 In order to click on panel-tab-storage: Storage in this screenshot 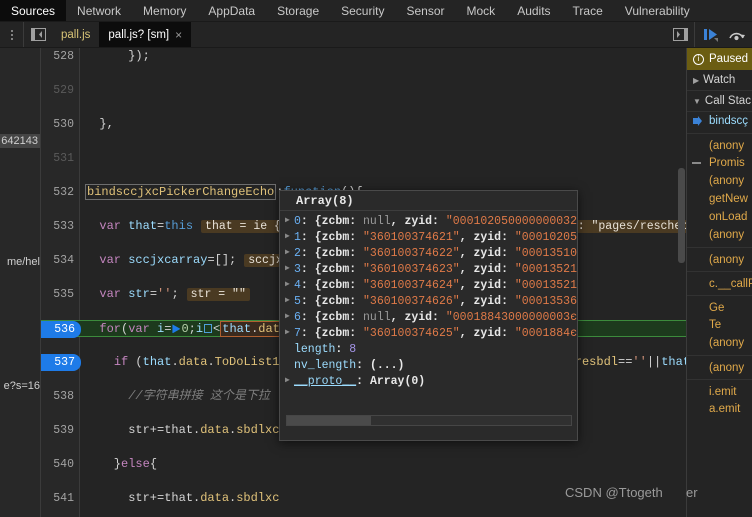, I will do `click(298, 10)`.